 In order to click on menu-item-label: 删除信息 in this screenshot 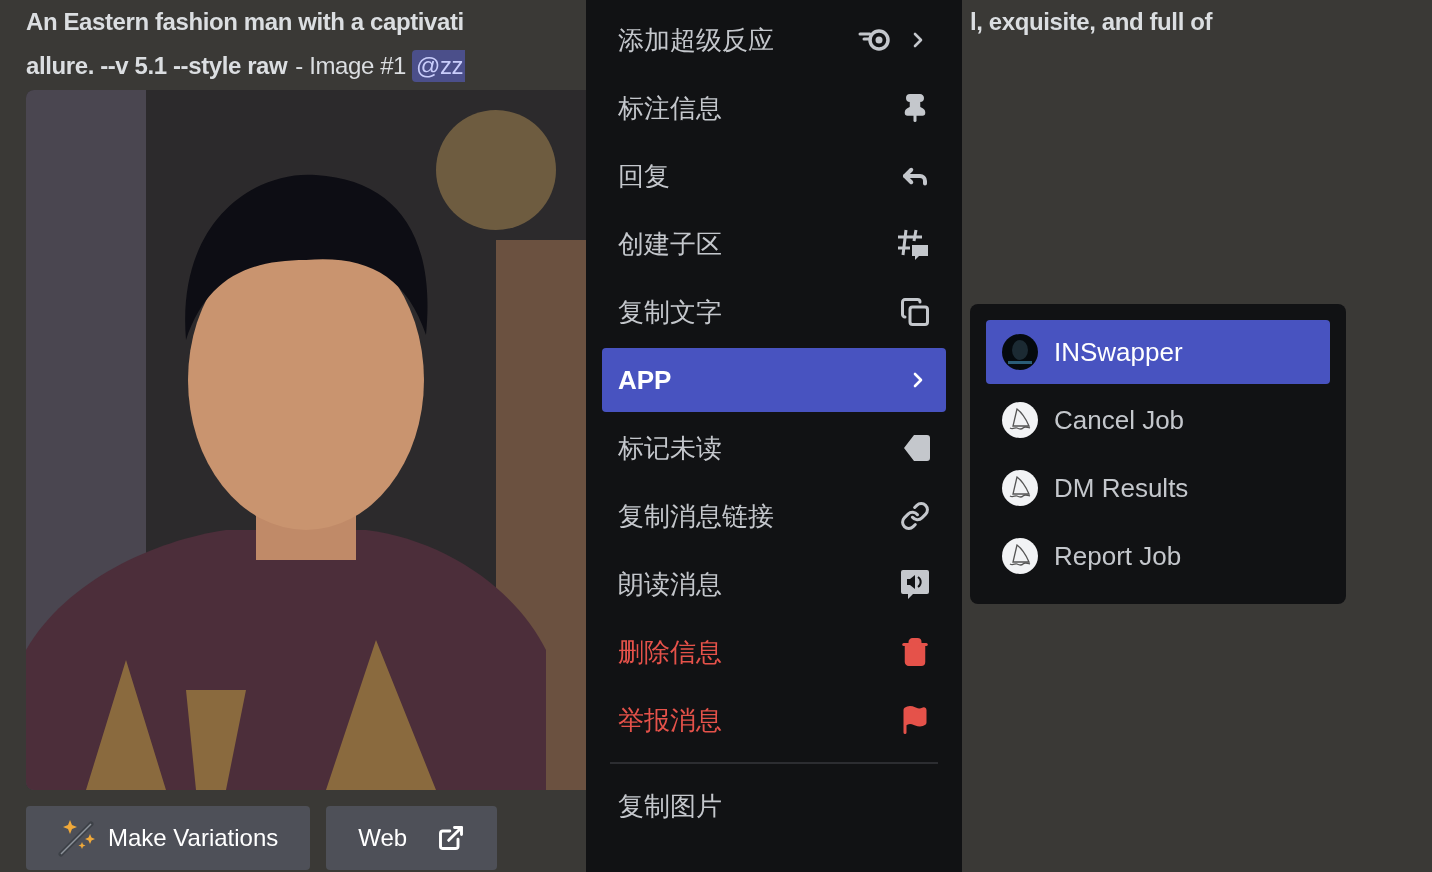, I will do `click(670, 652)`.